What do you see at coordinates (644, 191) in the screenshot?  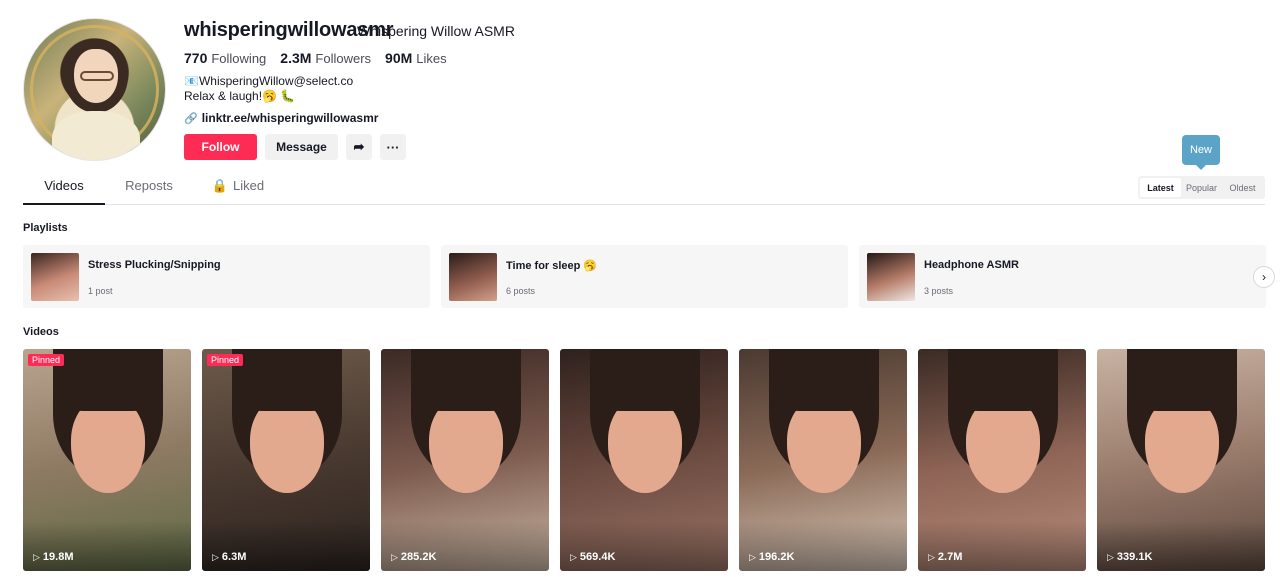 I see `profile-tabs: Videos Reposts 🔒 Liked` at bounding box center [644, 191].